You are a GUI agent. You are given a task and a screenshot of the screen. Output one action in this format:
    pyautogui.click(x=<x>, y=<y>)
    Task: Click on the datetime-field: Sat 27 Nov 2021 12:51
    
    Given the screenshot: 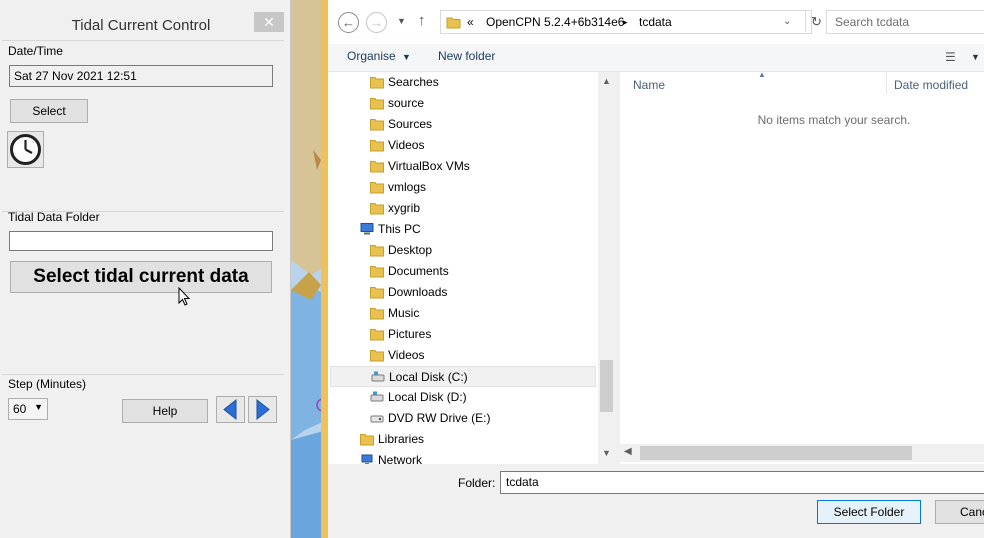 What is the action you would take?
    pyautogui.click(x=141, y=76)
    